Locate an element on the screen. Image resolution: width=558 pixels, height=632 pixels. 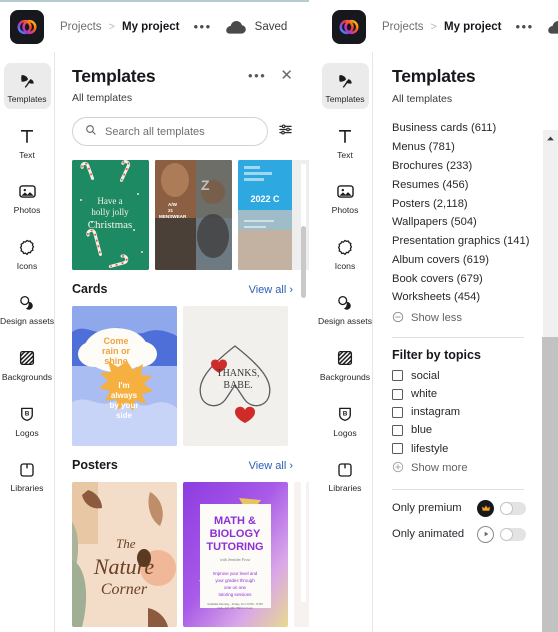
panel-more-options-button: ••• is located at coordinates (257, 75).